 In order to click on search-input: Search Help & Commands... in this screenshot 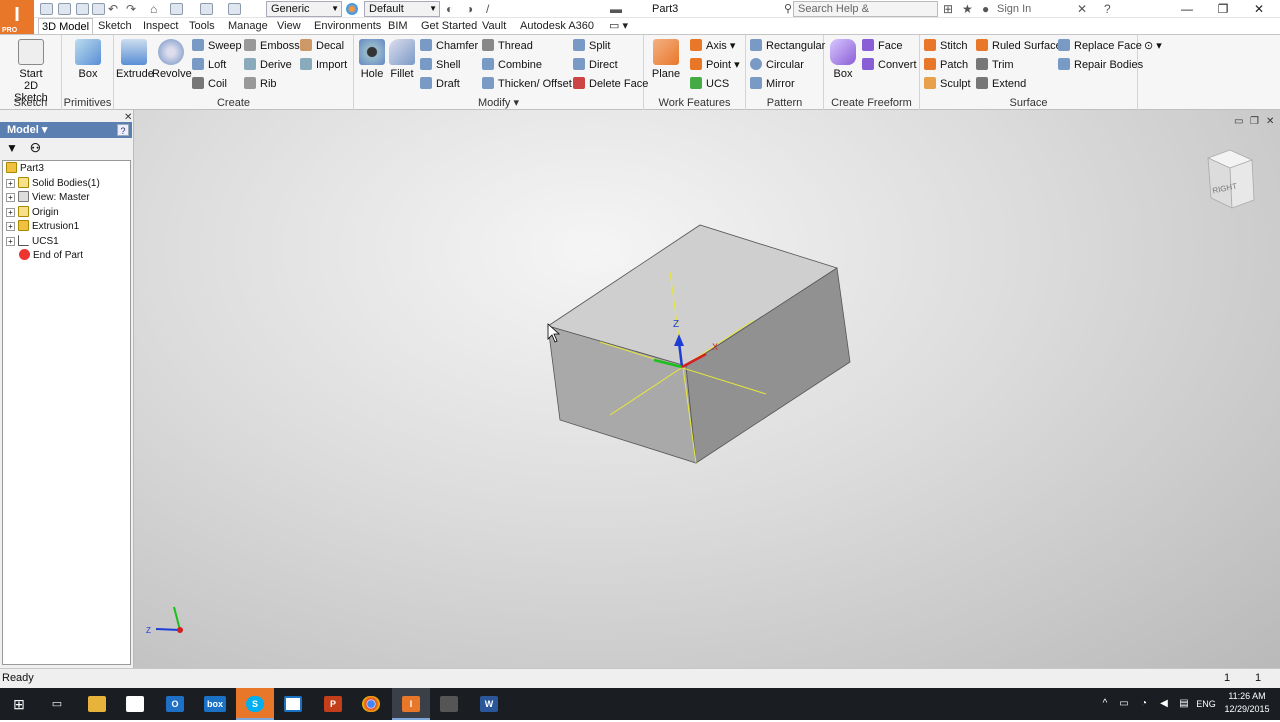, I will do `click(865, 15)`.